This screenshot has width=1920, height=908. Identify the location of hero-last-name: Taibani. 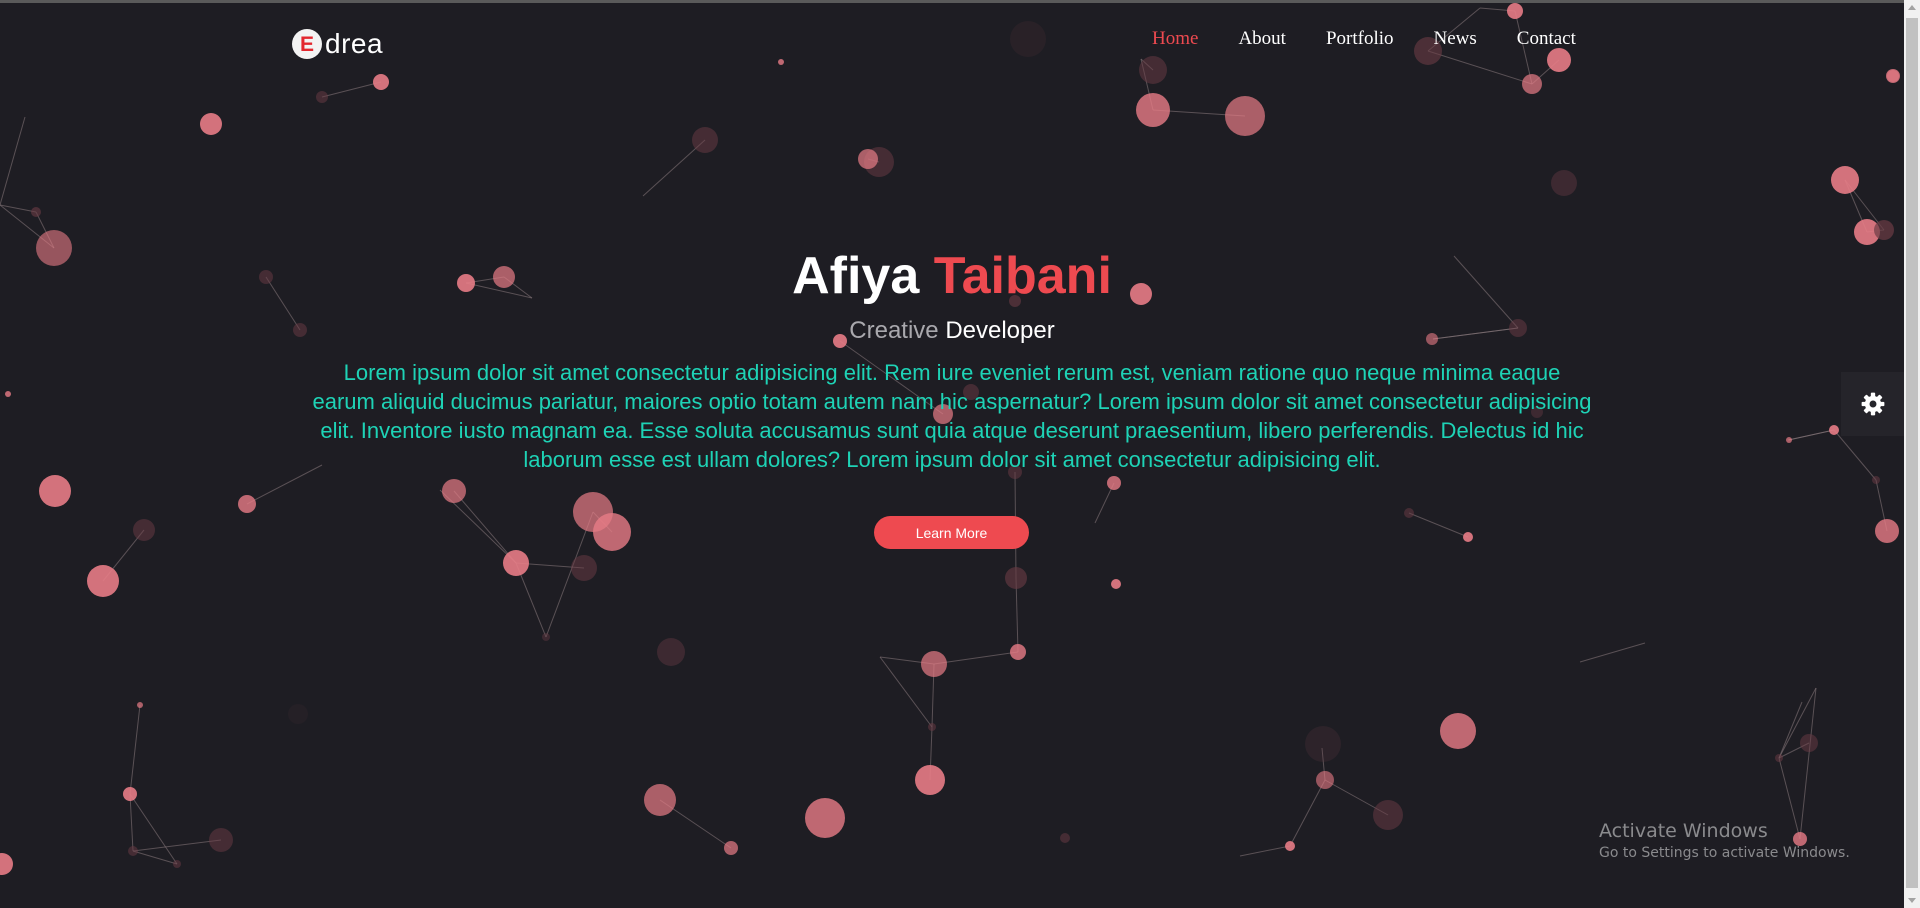
(1022, 276).